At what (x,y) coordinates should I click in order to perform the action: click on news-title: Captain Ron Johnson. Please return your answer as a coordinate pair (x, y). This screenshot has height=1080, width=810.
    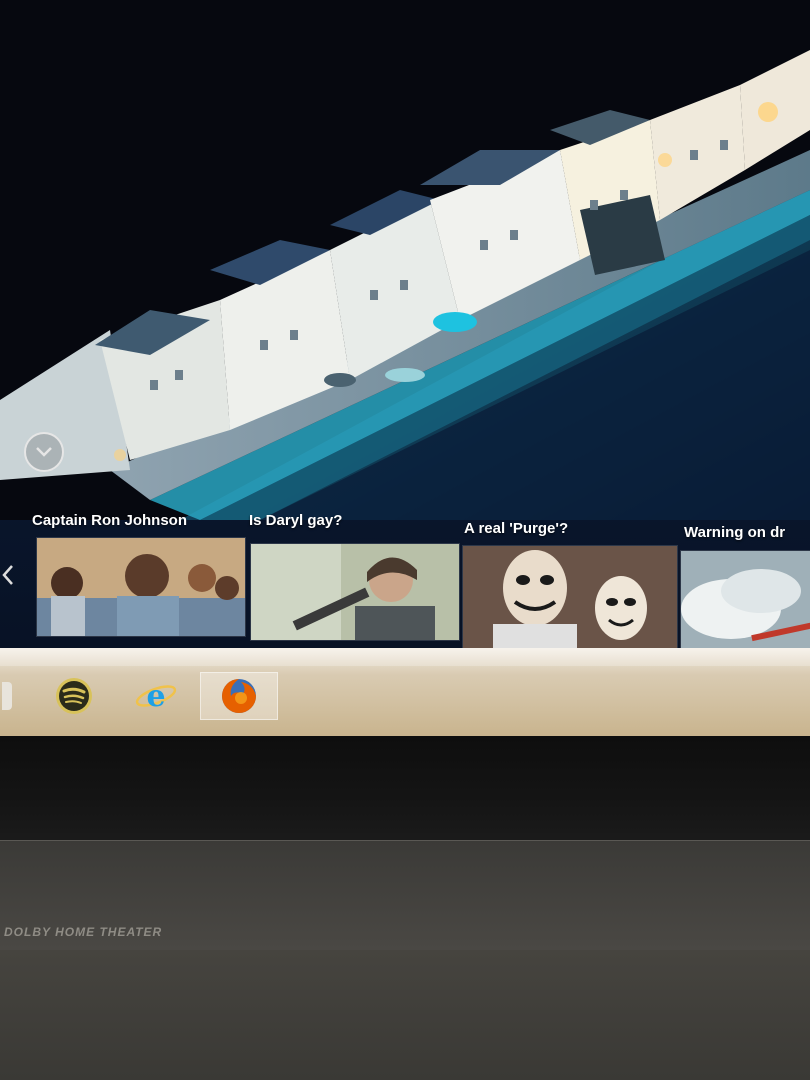
    Looking at the image, I should click on (109, 520).